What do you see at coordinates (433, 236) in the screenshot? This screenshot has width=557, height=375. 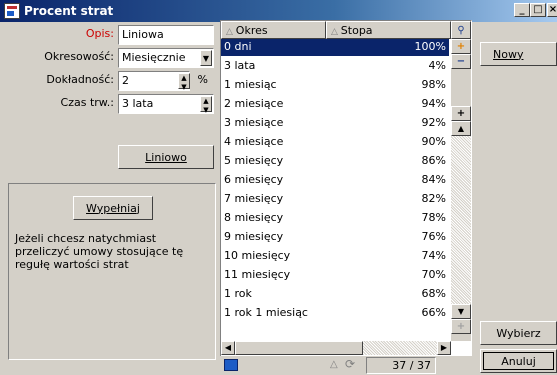 I see `stopa-cell: 76%` at bounding box center [433, 236].